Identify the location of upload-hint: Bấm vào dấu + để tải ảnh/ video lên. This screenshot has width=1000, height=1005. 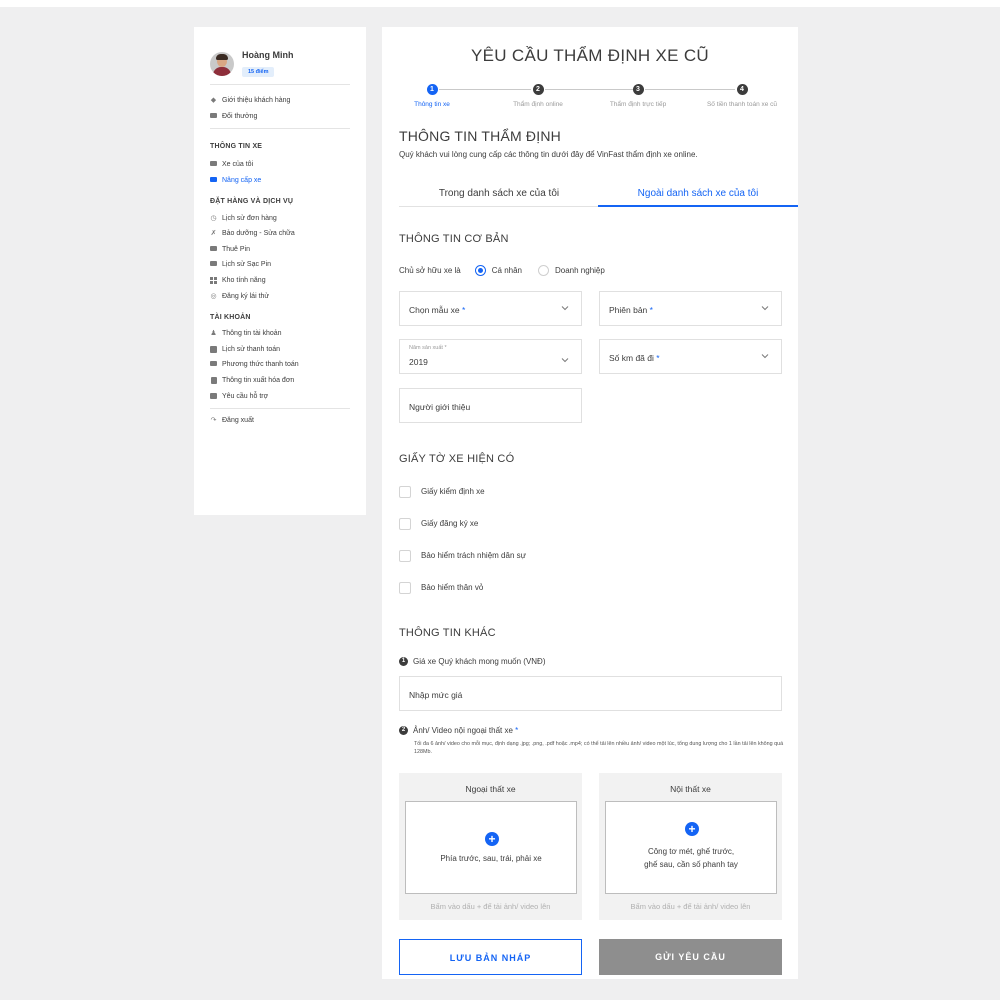
(690, 906).